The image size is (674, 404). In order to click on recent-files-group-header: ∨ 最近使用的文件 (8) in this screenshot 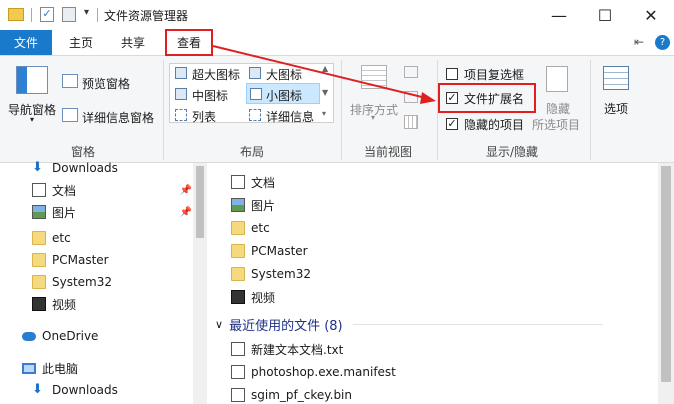, I will do `click(409, 324)`.